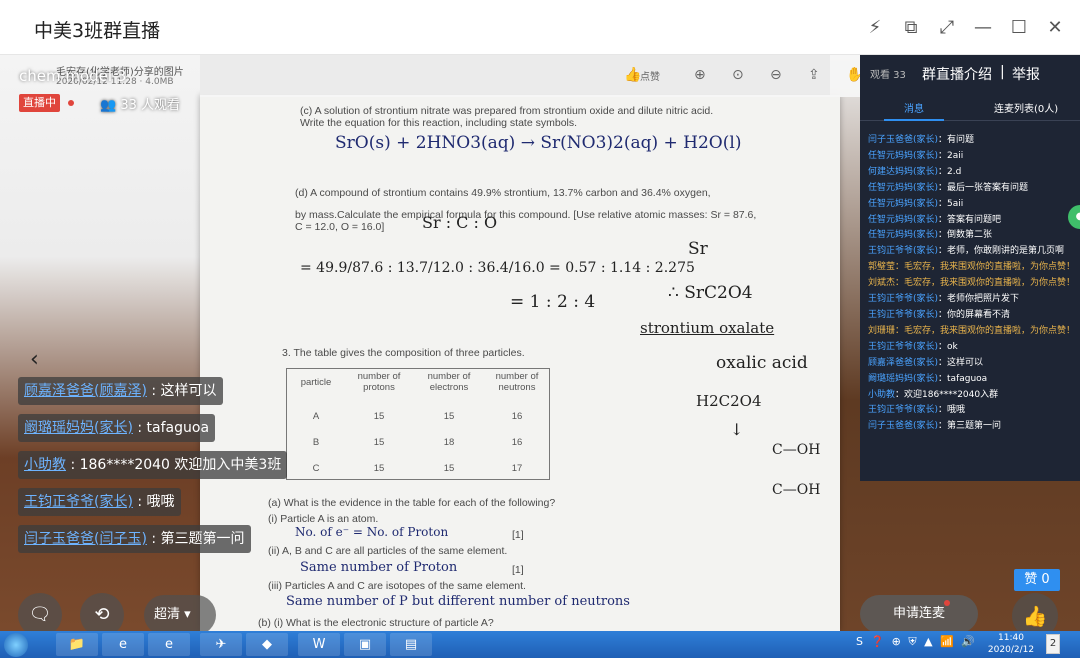  I want to click on title-bar: 中美3班群直播 ⚡ ⧉ ⤢ — ☐ ✕, so click(540, 27).